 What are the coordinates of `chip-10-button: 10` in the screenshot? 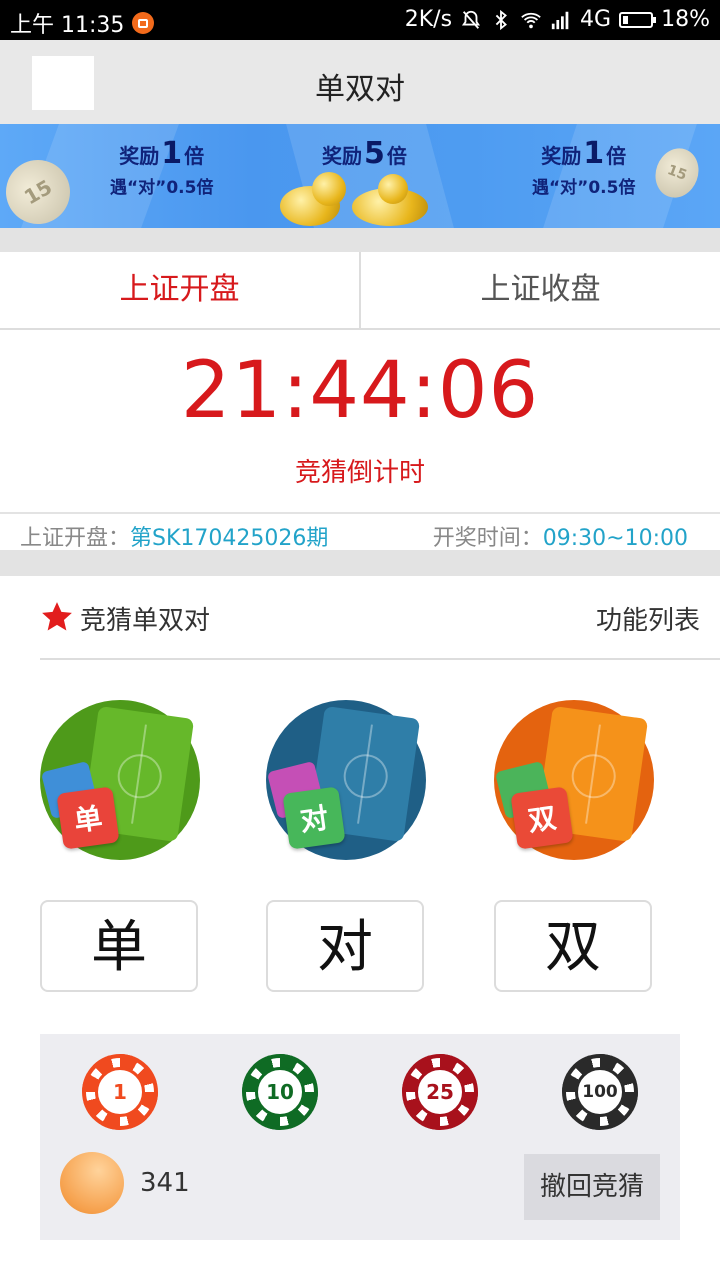 It's located at (280, 1092).